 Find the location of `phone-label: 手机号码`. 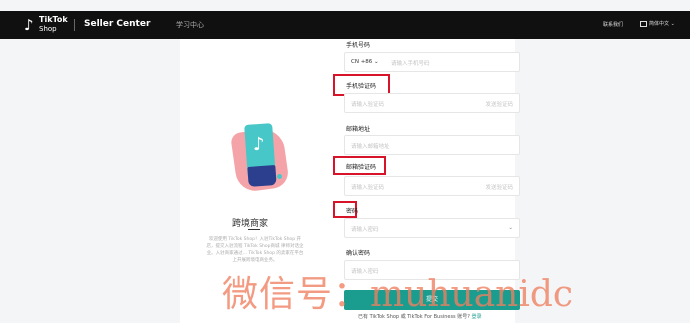

phone-label: 手机号码 is located at coordinates (358, 45).